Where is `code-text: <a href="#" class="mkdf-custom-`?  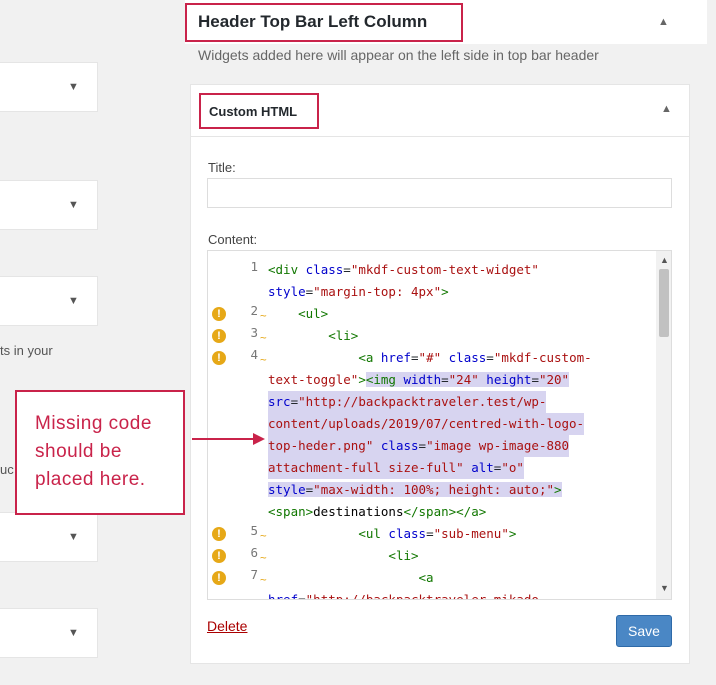
code-text: <a href="#" class="mkdf-custom- is located at coordinates (475, 357).